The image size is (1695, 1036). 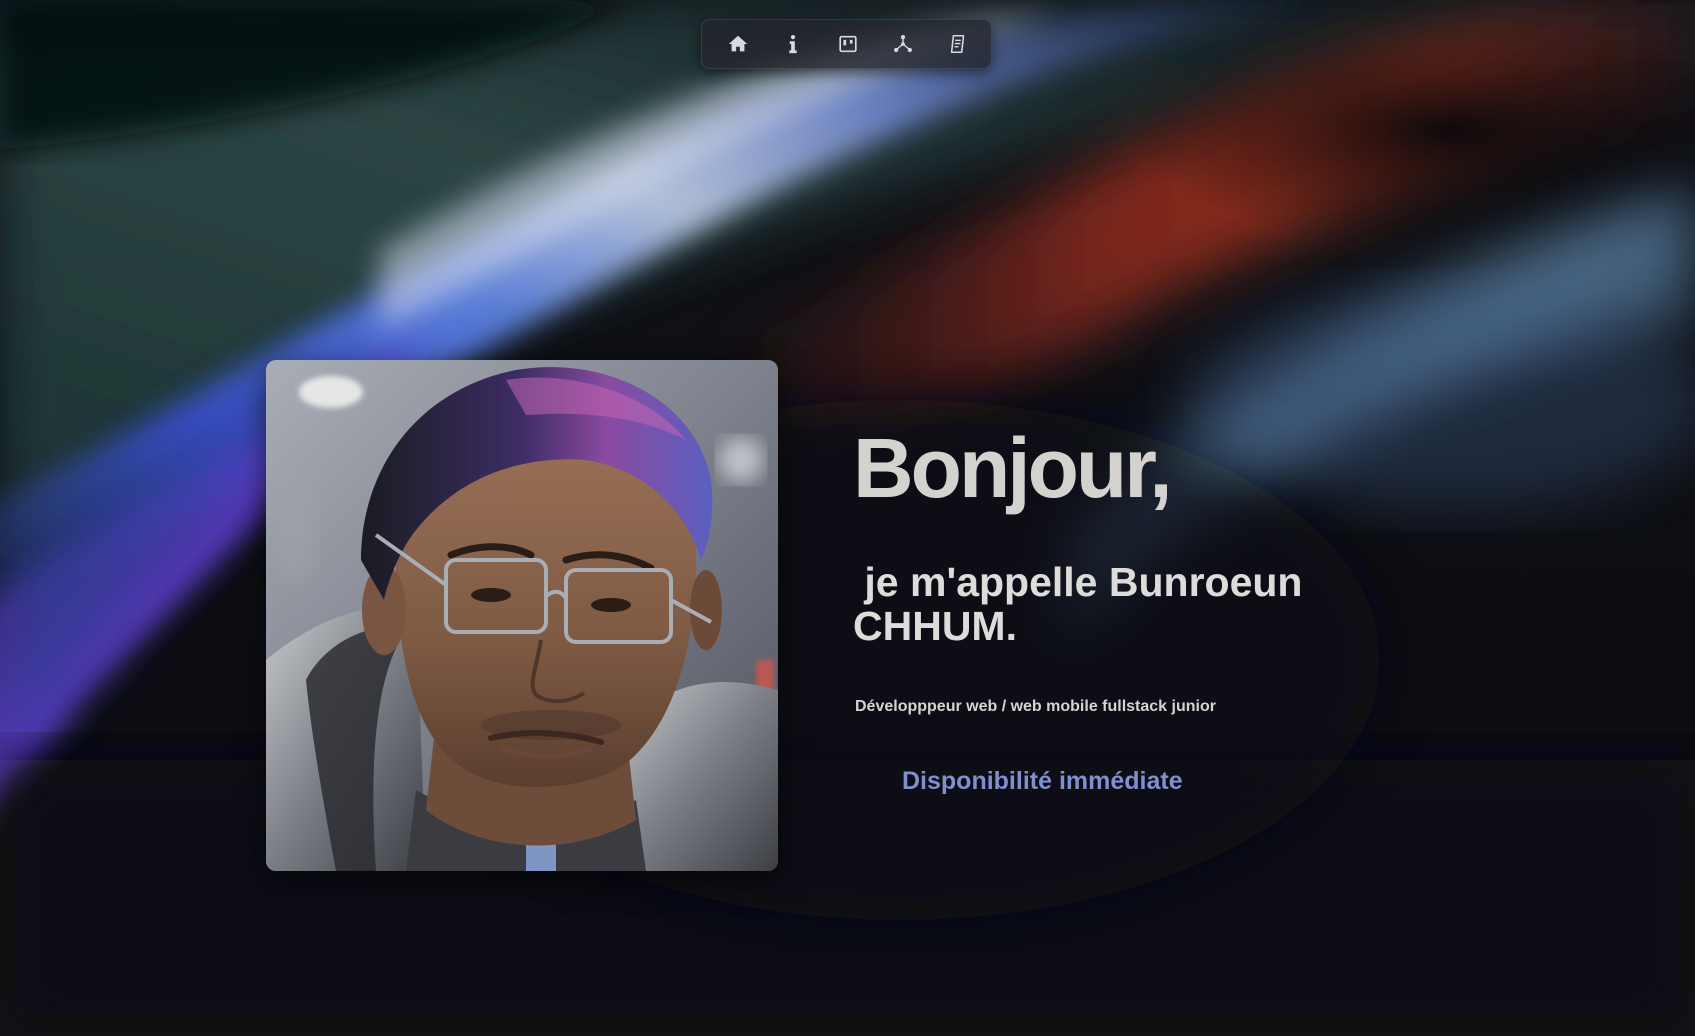 I want to click on document-icon, so click(x=957, y=44).